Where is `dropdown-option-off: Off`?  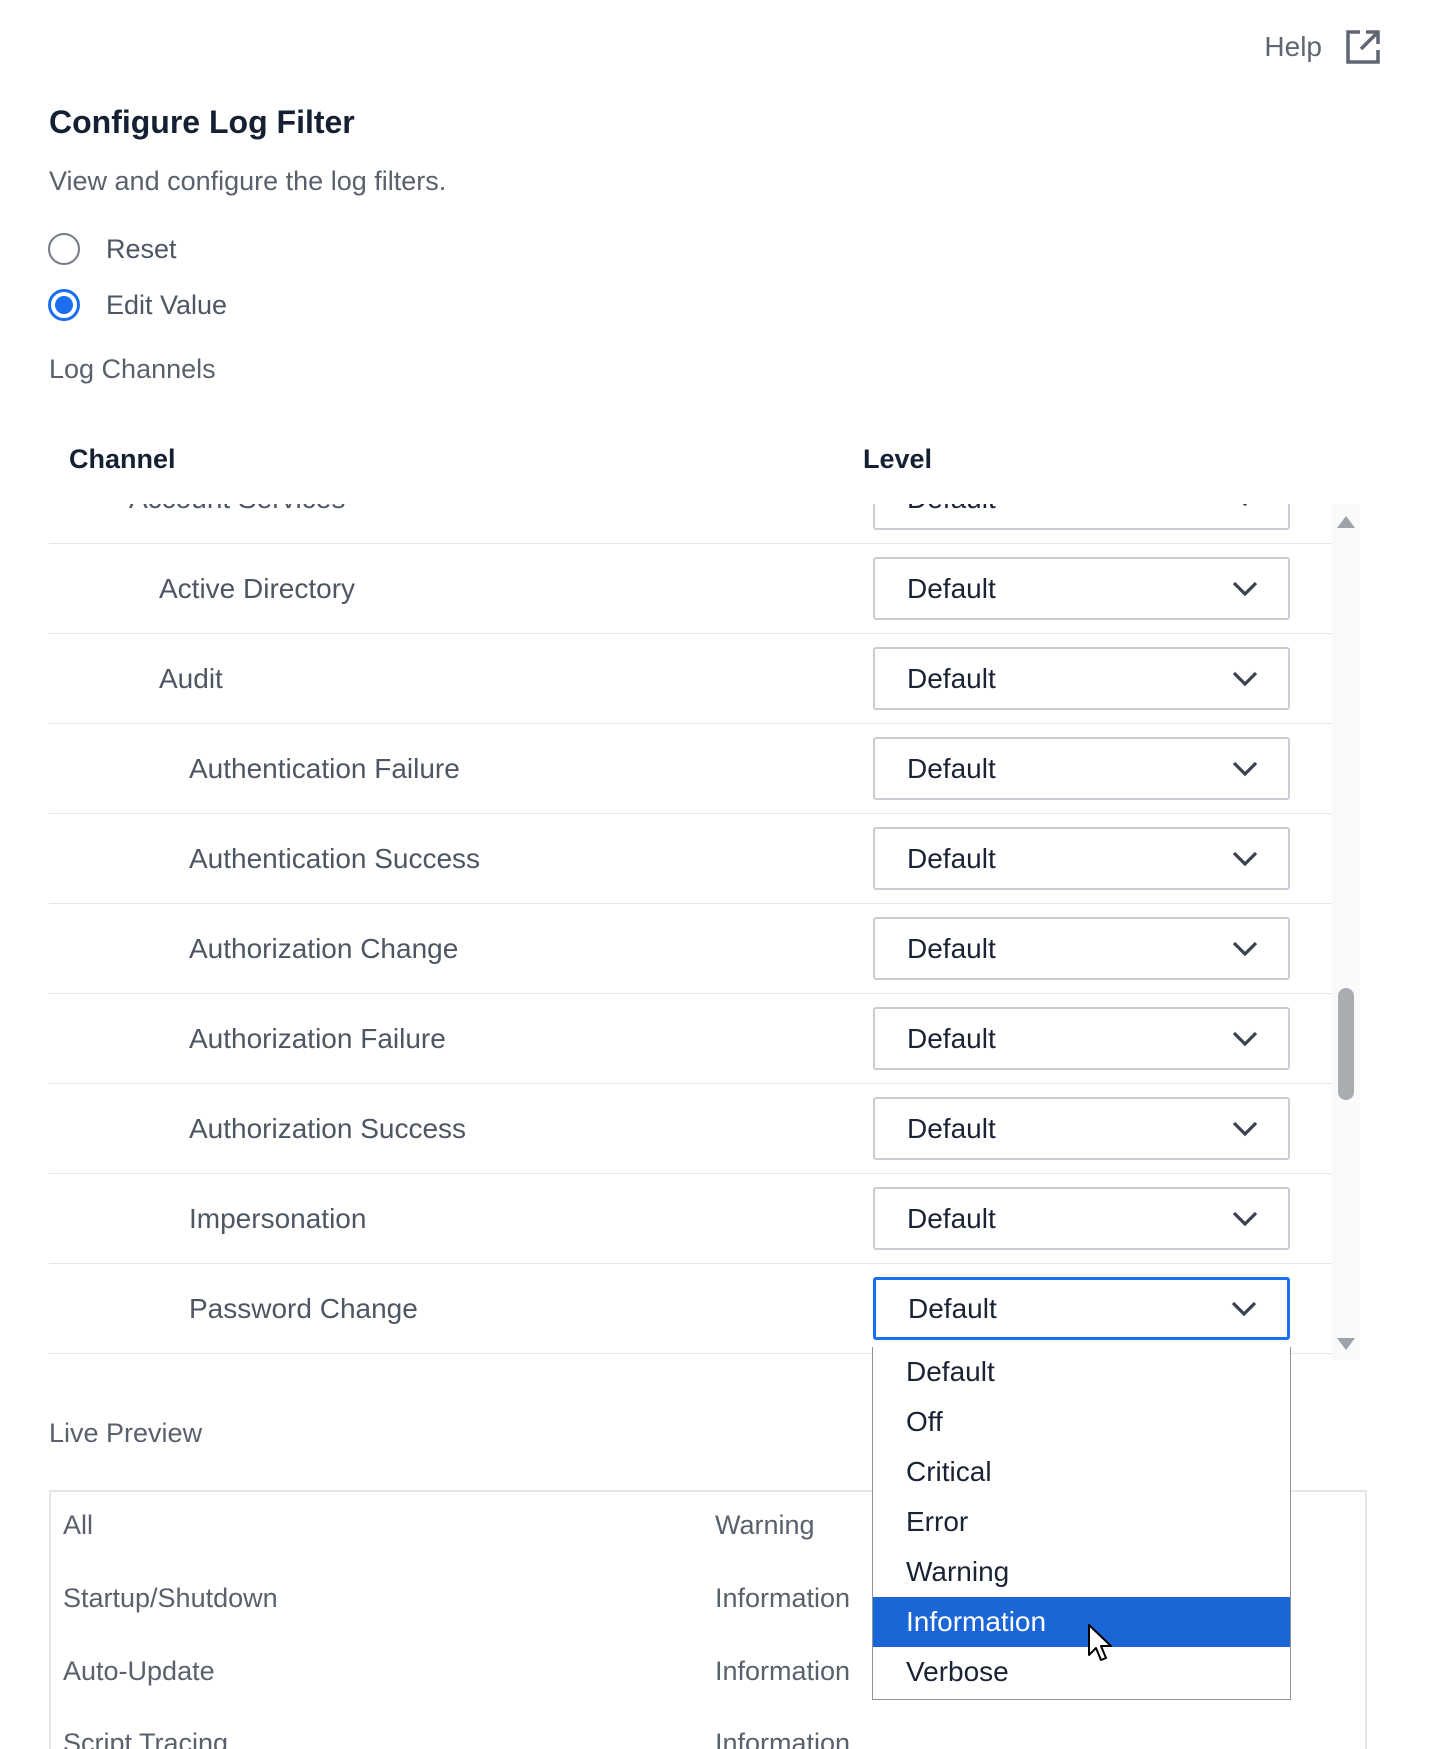
dropdown-option-off: Off is located at coordinates (1081, 1422).